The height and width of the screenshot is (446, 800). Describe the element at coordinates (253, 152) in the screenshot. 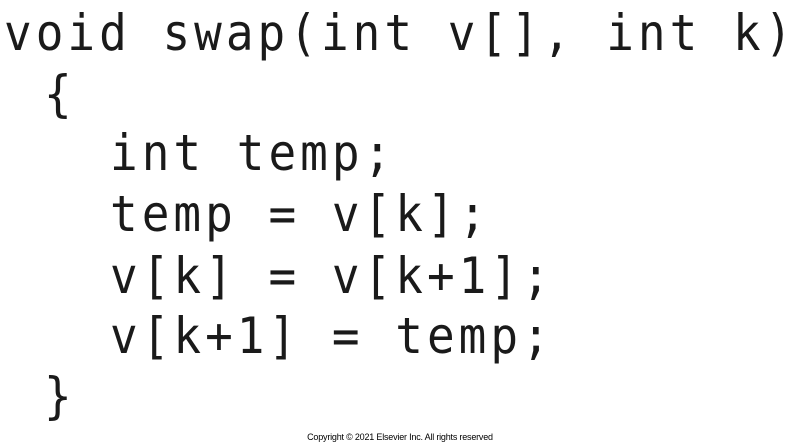

I see `code-line-declaration: int temp;` at that location.